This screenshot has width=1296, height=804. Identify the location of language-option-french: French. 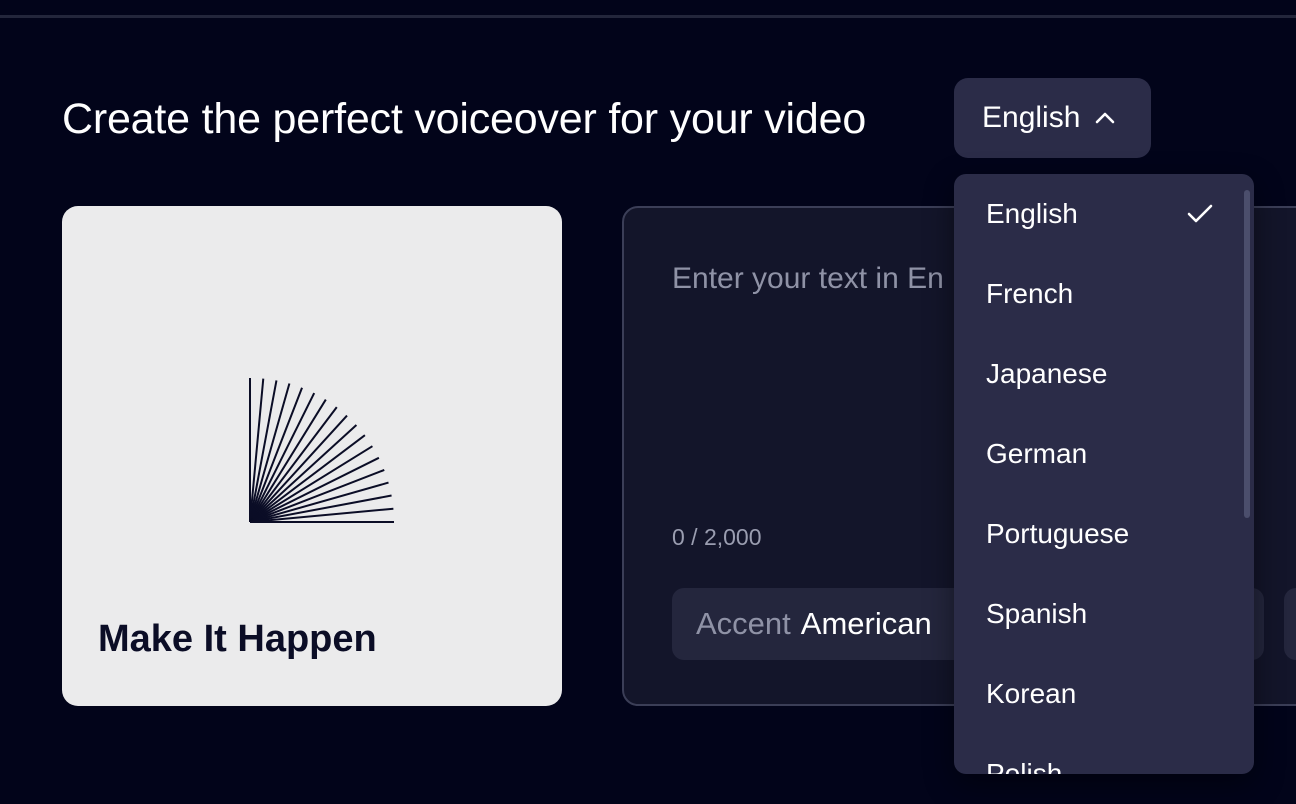
(1104, 294).